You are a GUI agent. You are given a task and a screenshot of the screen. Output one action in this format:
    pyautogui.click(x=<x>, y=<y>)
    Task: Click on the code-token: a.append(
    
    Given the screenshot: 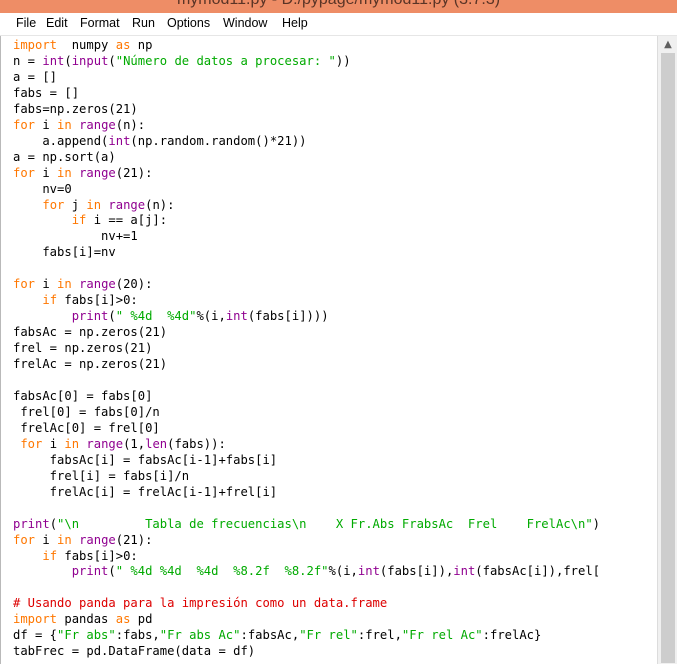 What is the action you would take?
    pyautogui.click(x=61, y=140)
    